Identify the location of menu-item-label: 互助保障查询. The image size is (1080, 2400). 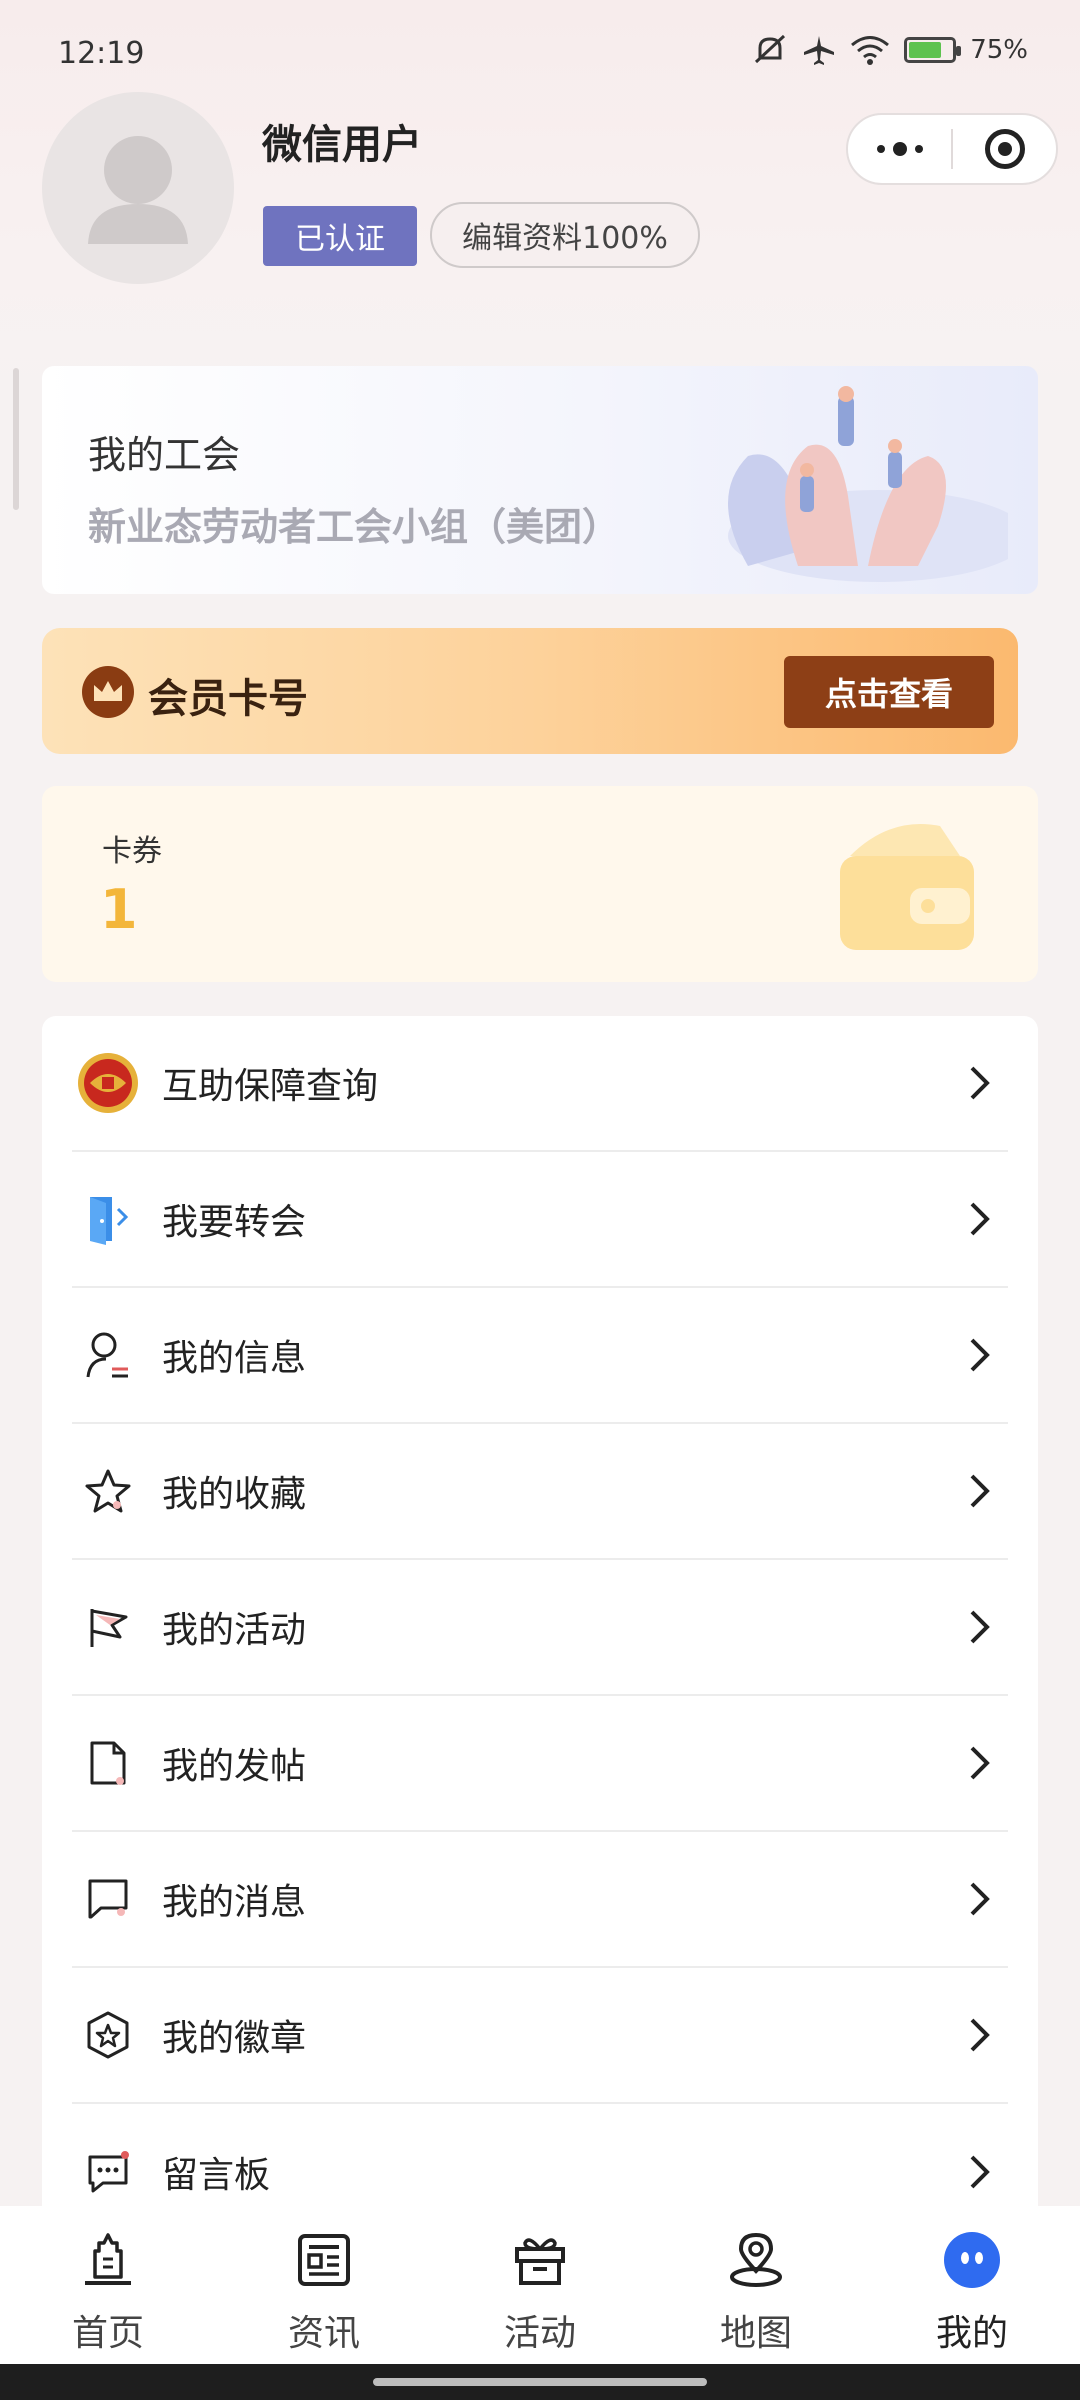
(270, 1086).